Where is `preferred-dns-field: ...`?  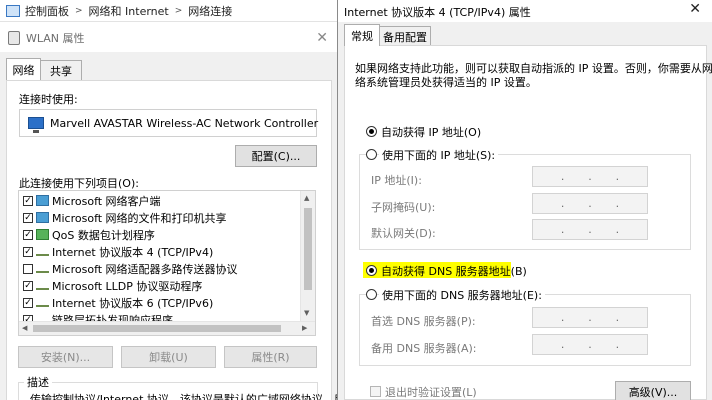 preferred-dns-field: ... is located at coordinates (590, 317).